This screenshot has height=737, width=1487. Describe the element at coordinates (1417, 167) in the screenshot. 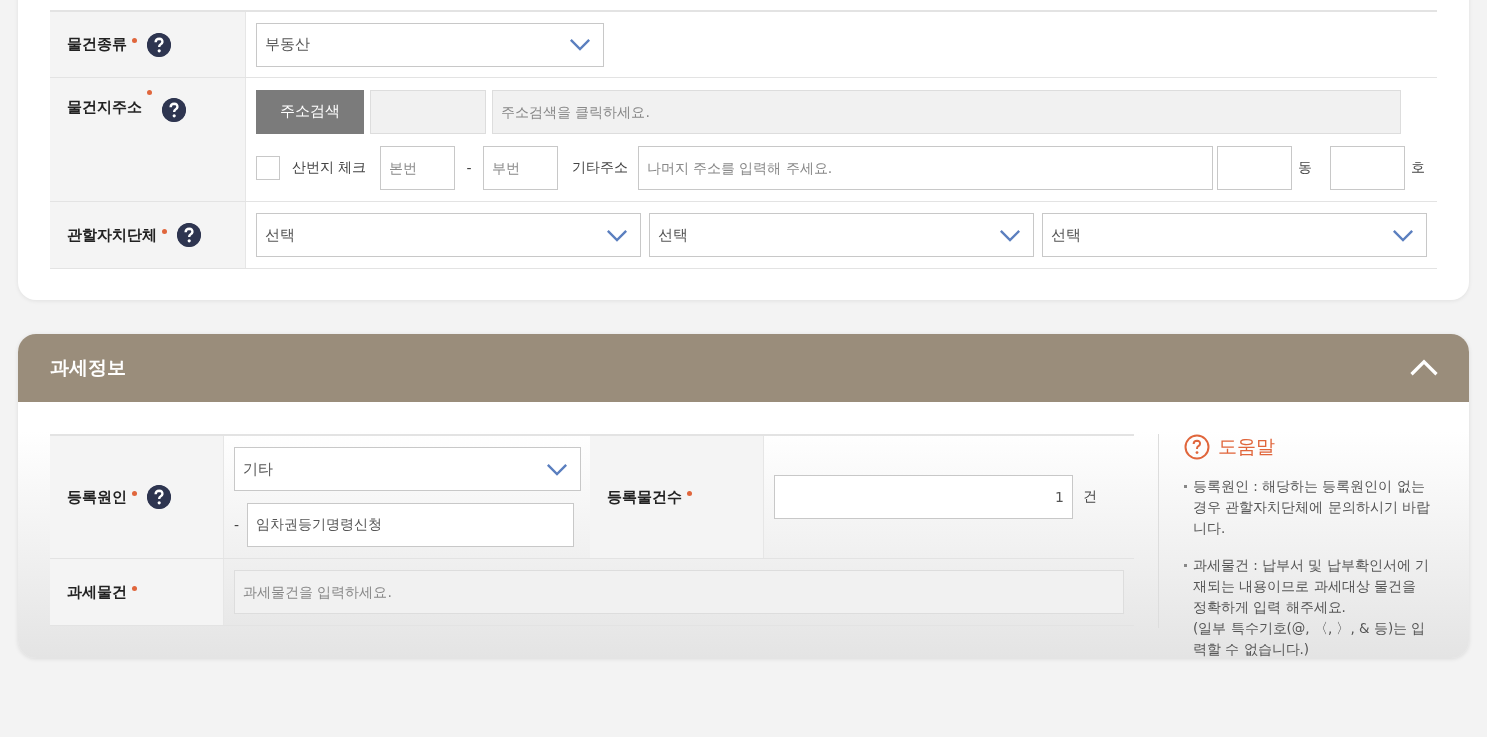

I see `unit-label: 호` at that location.